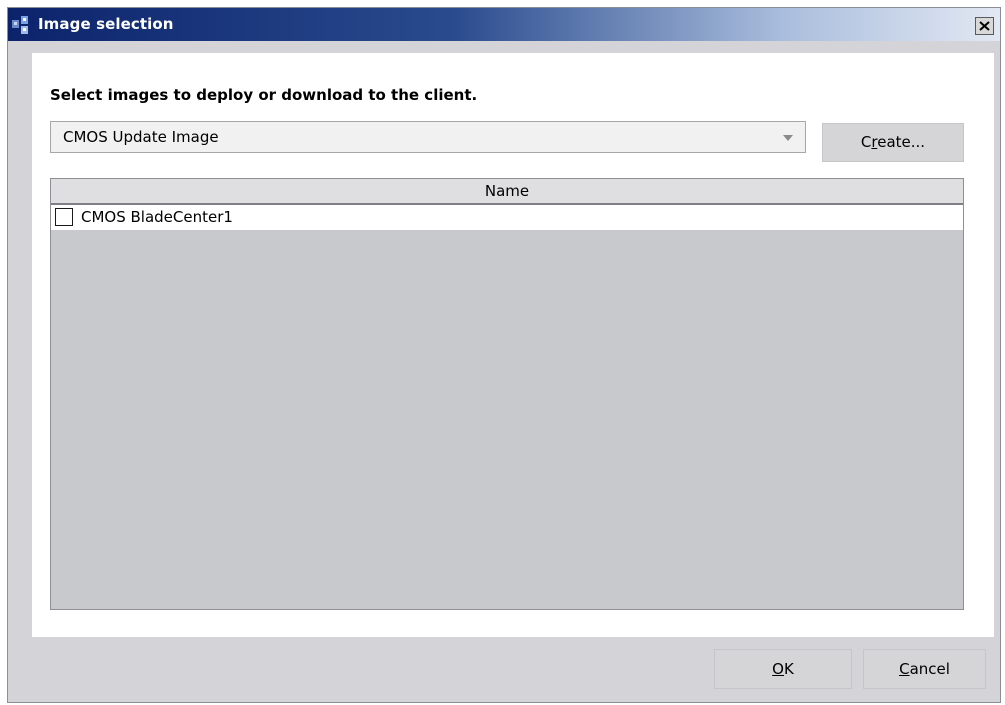  Describe the element at coordinates (141, 137) in the screenshot. I see `dropdown-selected-value: CMOS Update Image` at that location.